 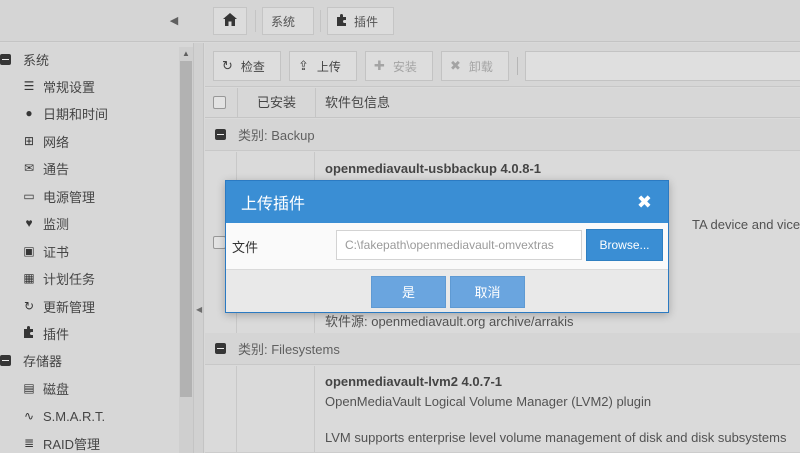 I want to click on cancel-button: 取消, so click(x=487, y=292).